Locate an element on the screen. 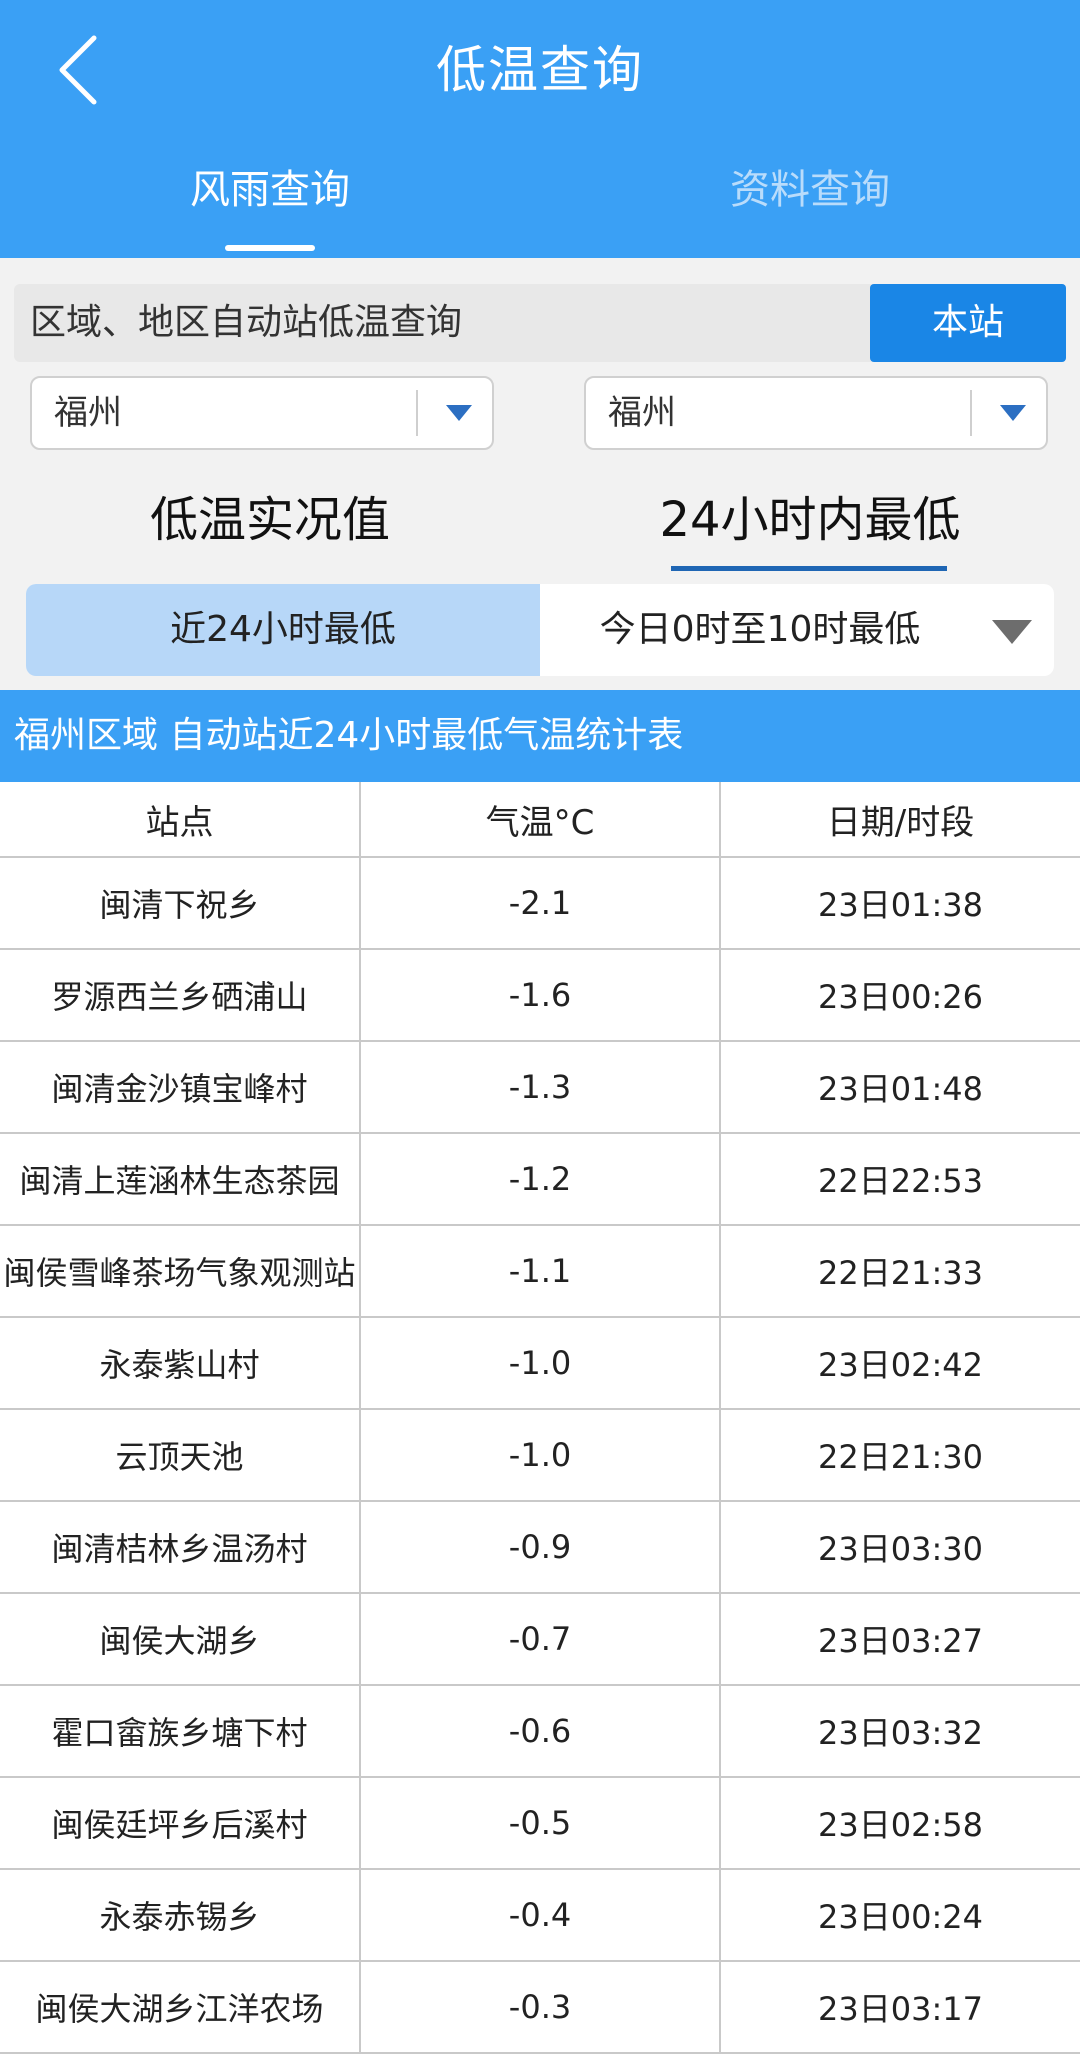 Image resolution: width=1080 pixels, height=2054 pixels. table-header-row: 站点 气温°C 日期/时段 is located at coordinates (540, 820).